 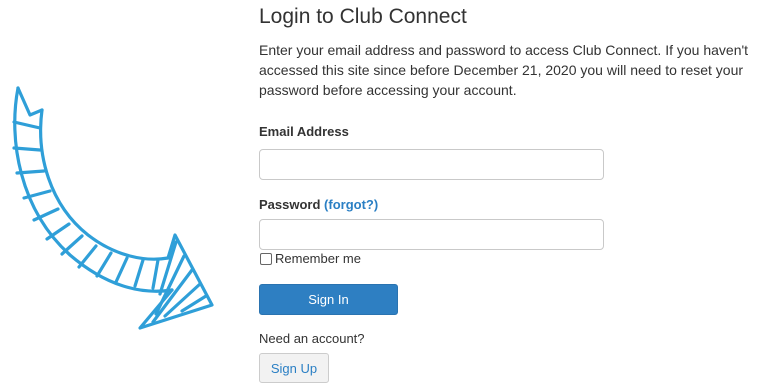 I want to click on sign-up-button: Sign Up, so click(x=294, y=368).